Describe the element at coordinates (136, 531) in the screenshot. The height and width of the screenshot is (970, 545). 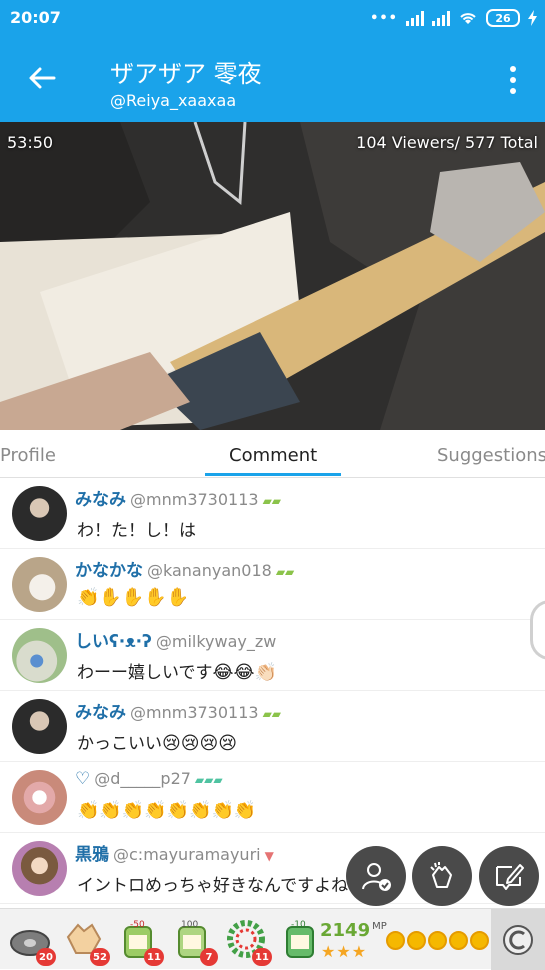
I see `comment-text: わ！た！し！は` at that location.